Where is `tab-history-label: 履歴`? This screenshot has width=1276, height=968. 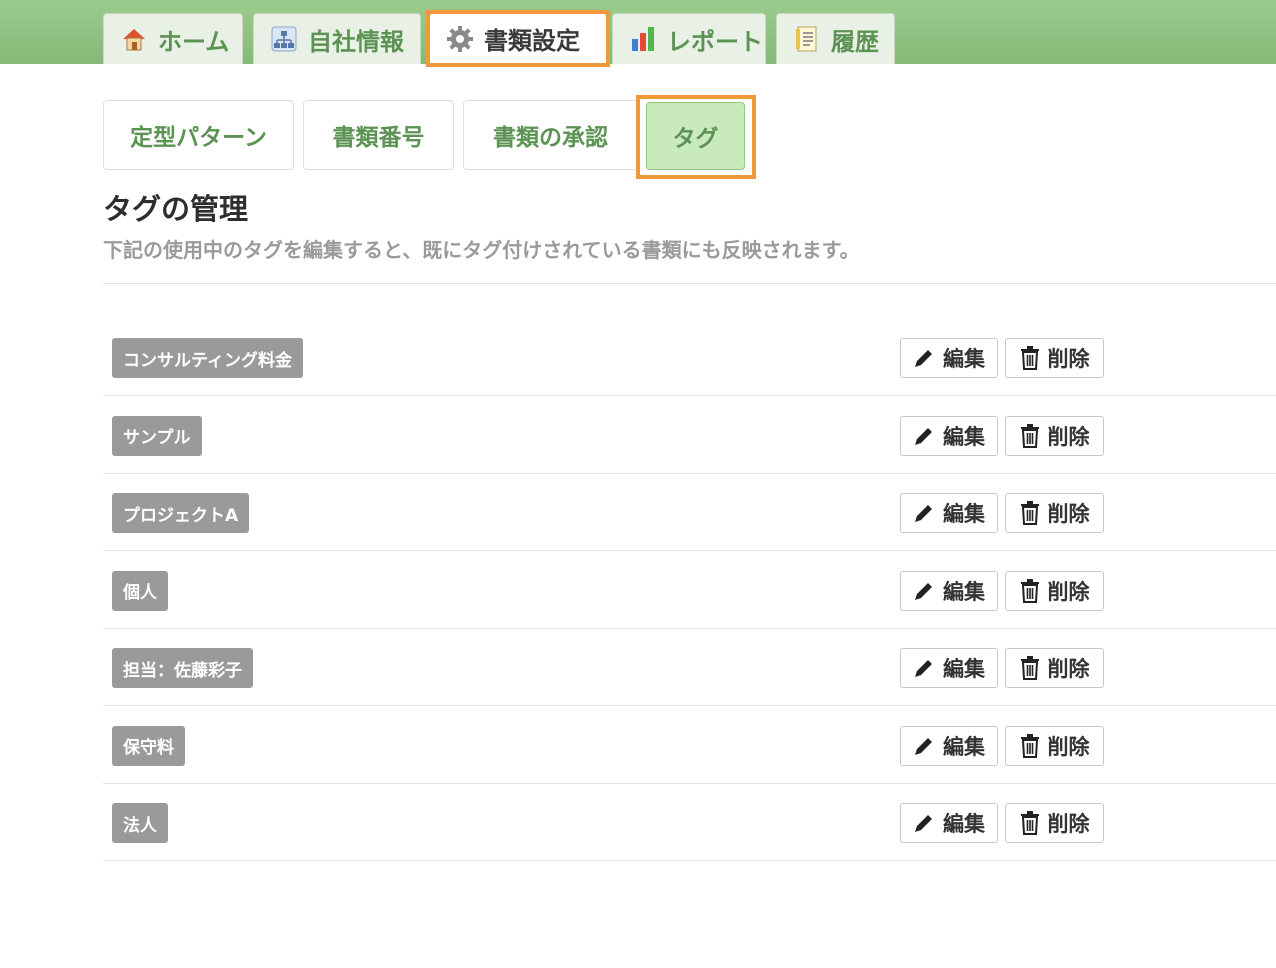 tab-history-label: 履歴 is located at coordinates (855, 41).